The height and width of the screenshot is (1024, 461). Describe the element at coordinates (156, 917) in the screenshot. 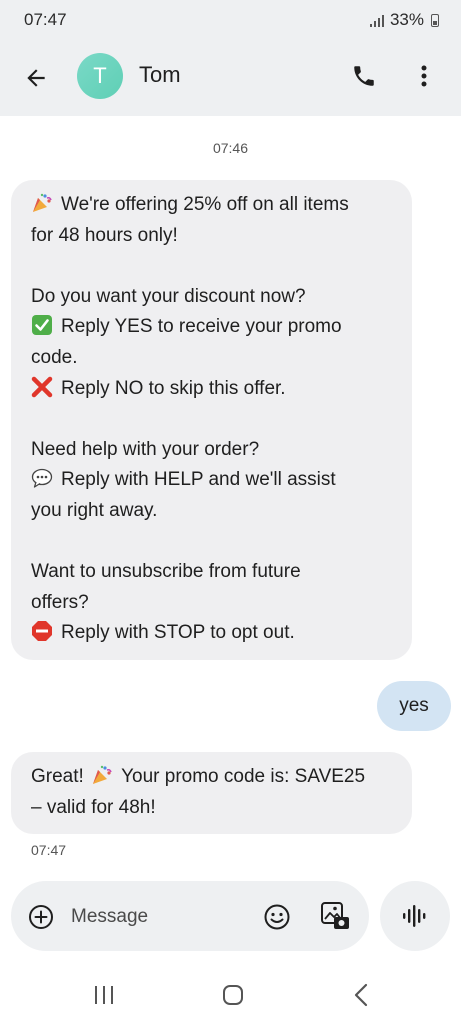

I see `message-input` at that location.